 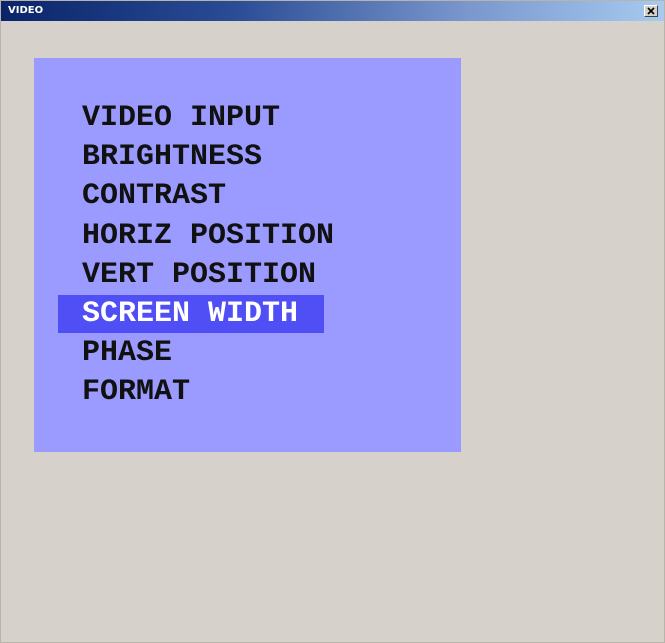 What do you see at coordinates (191, 314) in the screenshot?
I see `menu-item-screen-width: SCREEN WIDTH` at bounding box center [191, 314].